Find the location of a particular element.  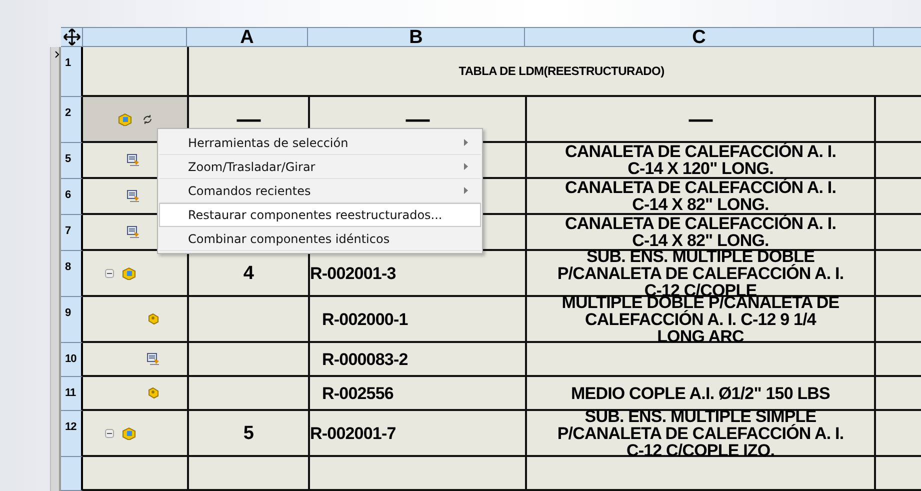

column-header: C is located at coordinates (699, 37).